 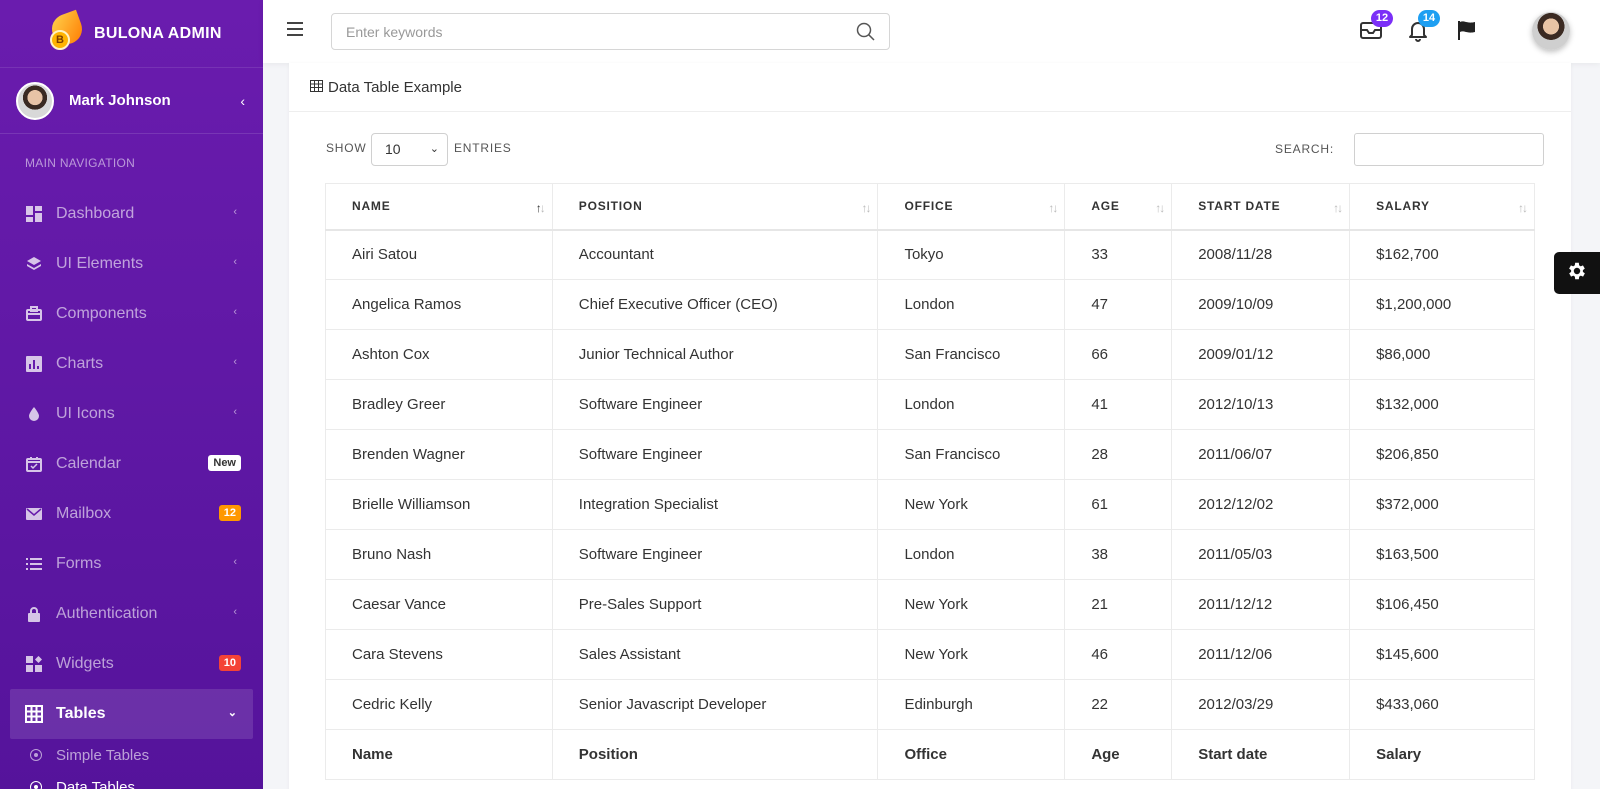 I want to click on cell-name: Caesar Vance, so click(x=439, y=604).